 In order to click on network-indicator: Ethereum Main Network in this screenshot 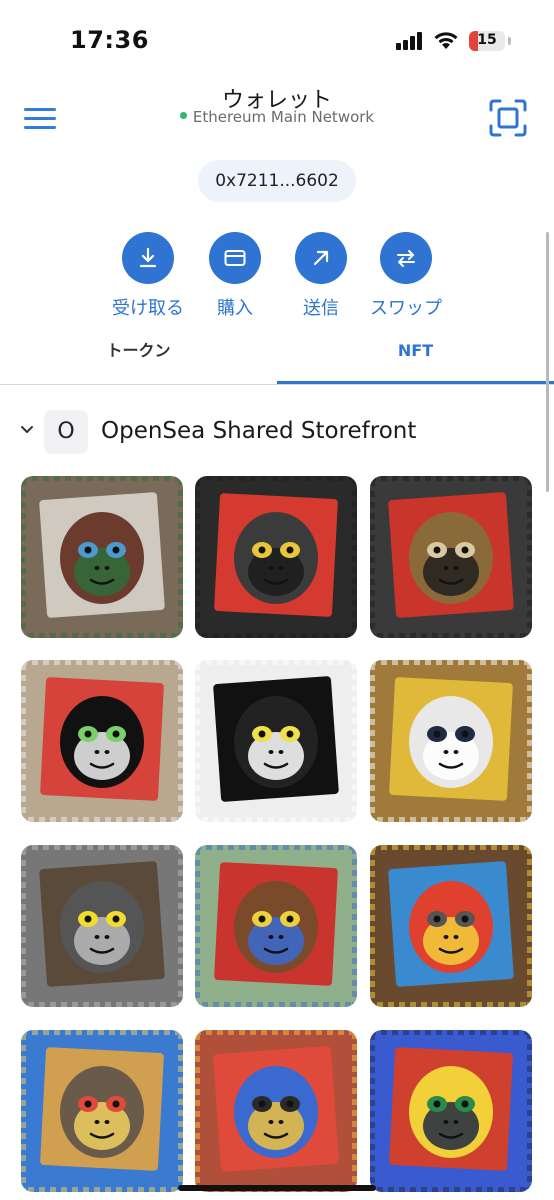, I will do `click(277, 117)`.